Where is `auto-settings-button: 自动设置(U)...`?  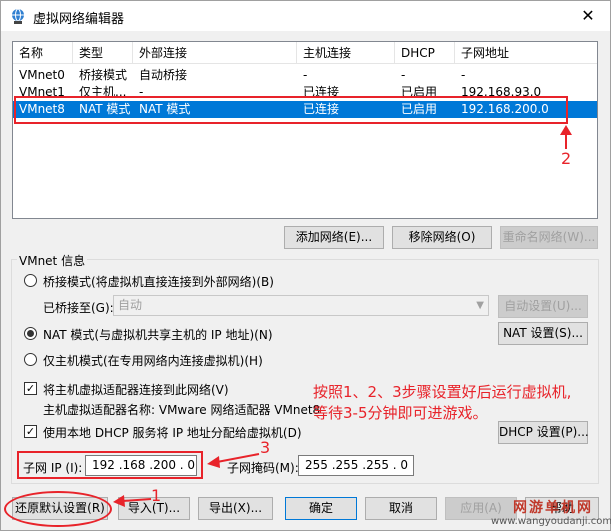
auto-settings-button: 自动设置(U)... is located at coordinates (543, 306).